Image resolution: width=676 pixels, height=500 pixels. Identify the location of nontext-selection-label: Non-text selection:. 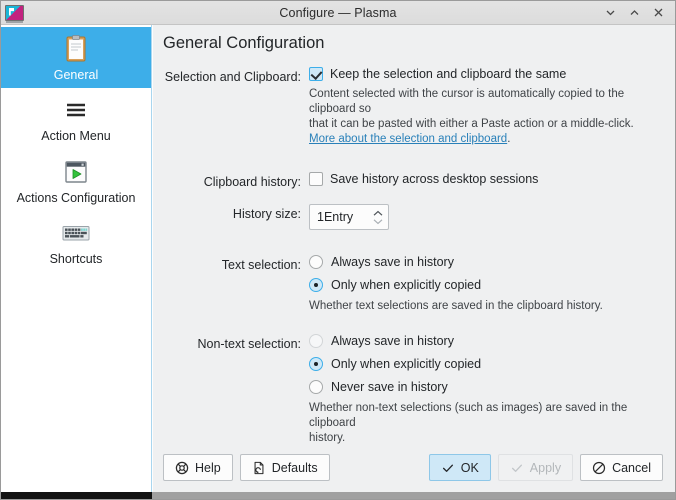
(249, 344).